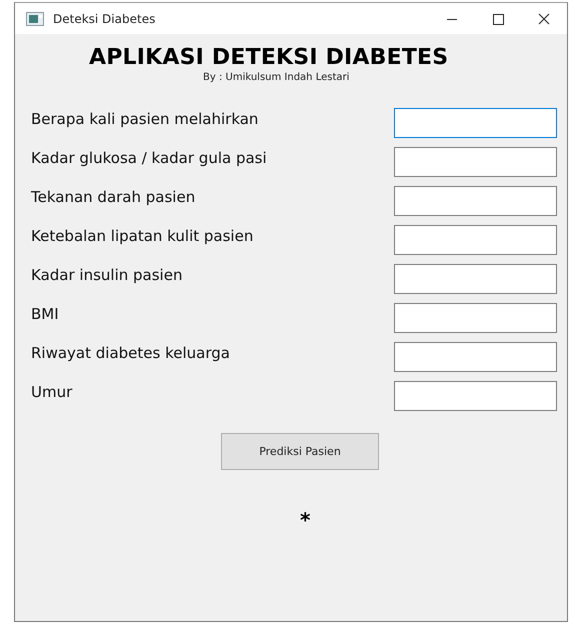 The height and width of the screenshot is (625, 574). Describe the element at coordinates (104, 19) in the screenshot. I see `window-title: Deteksi Diabetes` at that location.